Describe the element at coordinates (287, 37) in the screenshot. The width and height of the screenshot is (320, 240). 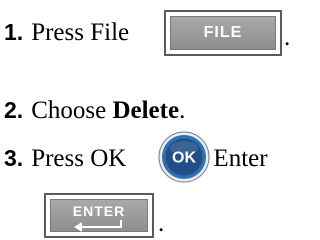
I see `step-1-period: .` at that location.